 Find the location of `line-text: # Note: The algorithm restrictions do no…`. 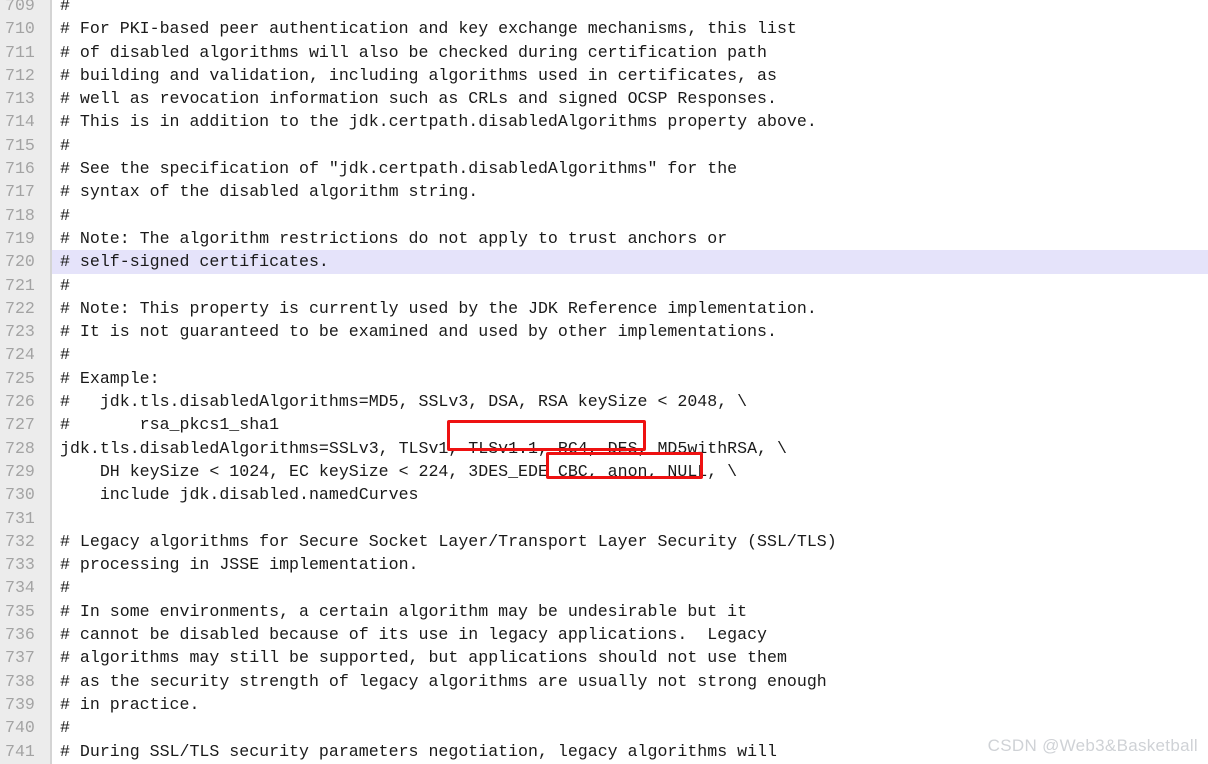

line-text: # Note: The algorithm restrictions do no… is located at coordinates (394, 238).